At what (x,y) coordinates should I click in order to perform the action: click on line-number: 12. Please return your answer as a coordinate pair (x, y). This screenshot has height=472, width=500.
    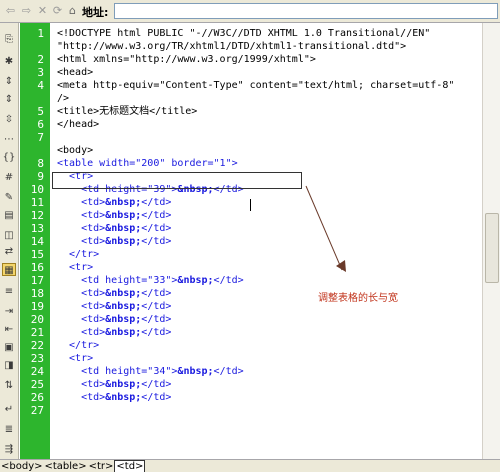
    Looking at the image, I should click on (37, 215).